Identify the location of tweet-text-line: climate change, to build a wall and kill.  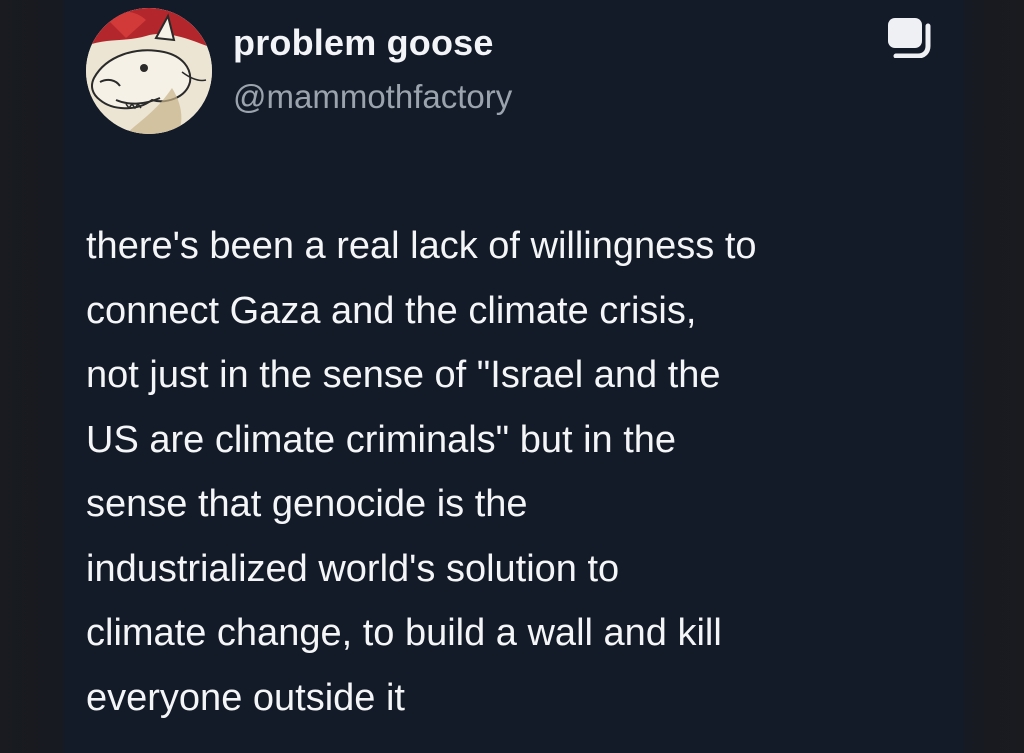
(404, 633).